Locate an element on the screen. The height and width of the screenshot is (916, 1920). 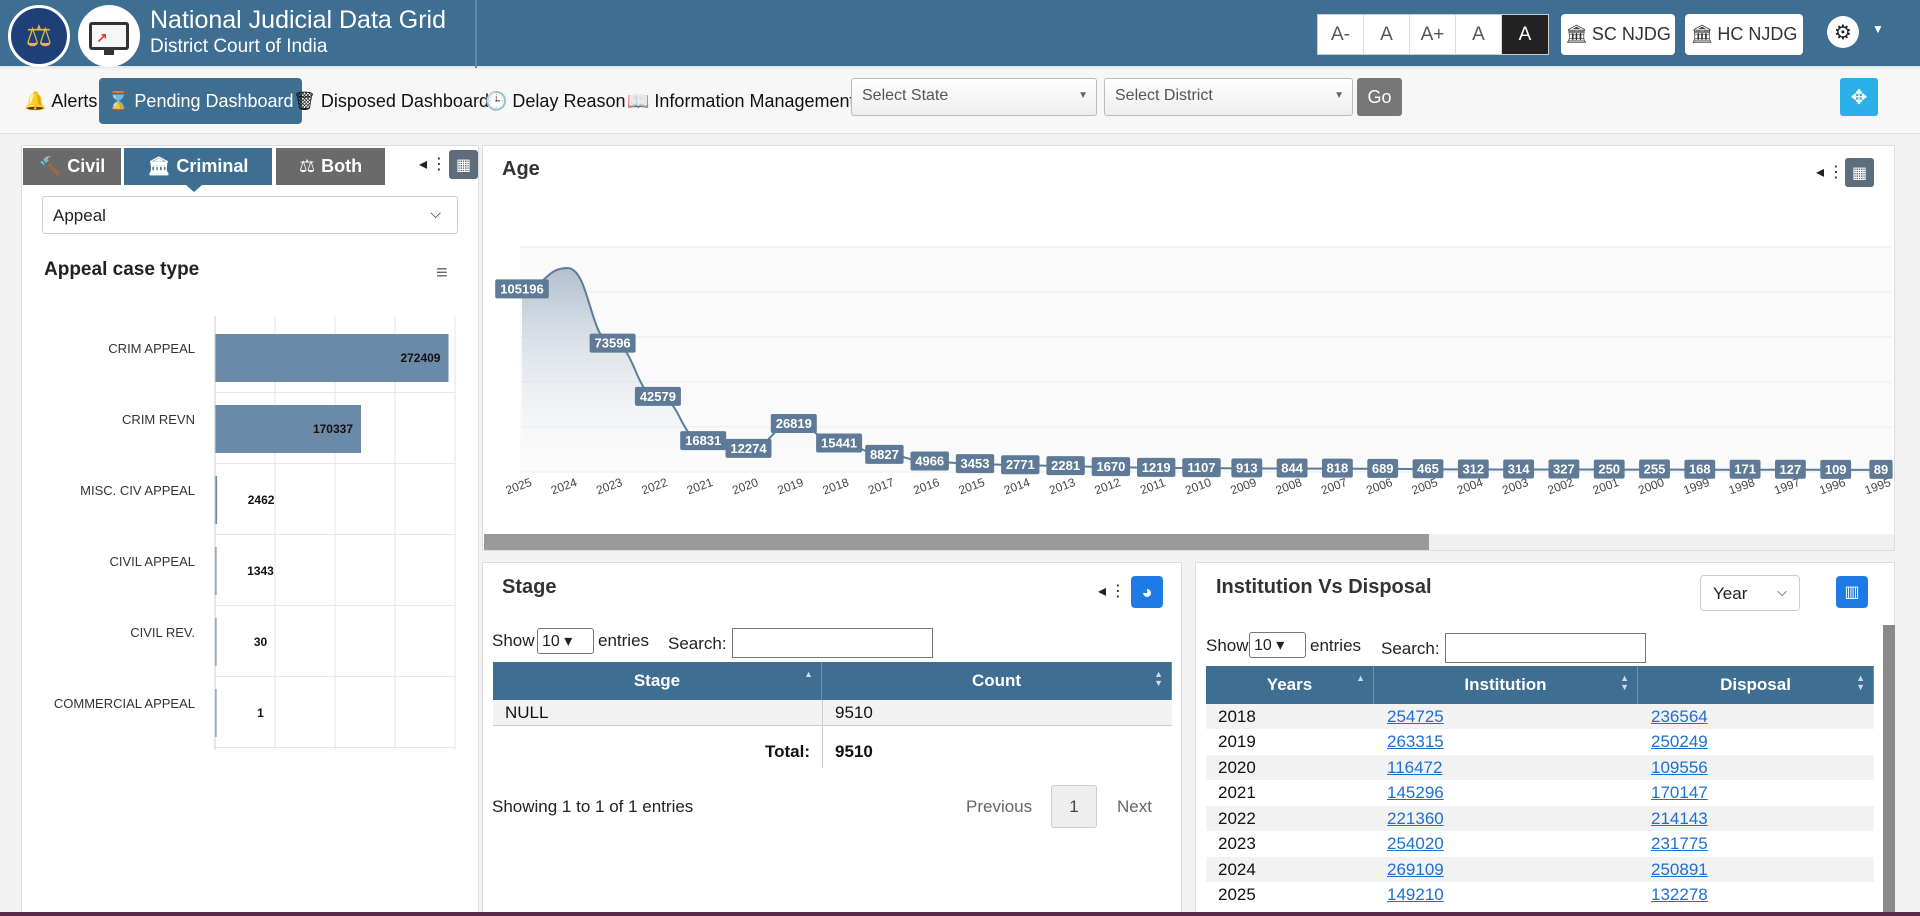
chevron-down-icon: ⌵ is located at coordinates (435, 213).